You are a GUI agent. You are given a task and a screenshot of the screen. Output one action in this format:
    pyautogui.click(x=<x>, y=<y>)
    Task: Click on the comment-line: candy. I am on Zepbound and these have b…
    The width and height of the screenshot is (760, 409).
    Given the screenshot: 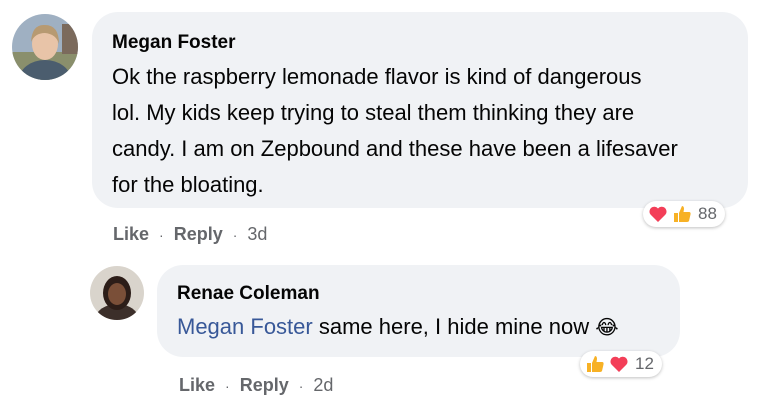 What is the action you would take?
    pyautogui.click(x=395, y=148)
    